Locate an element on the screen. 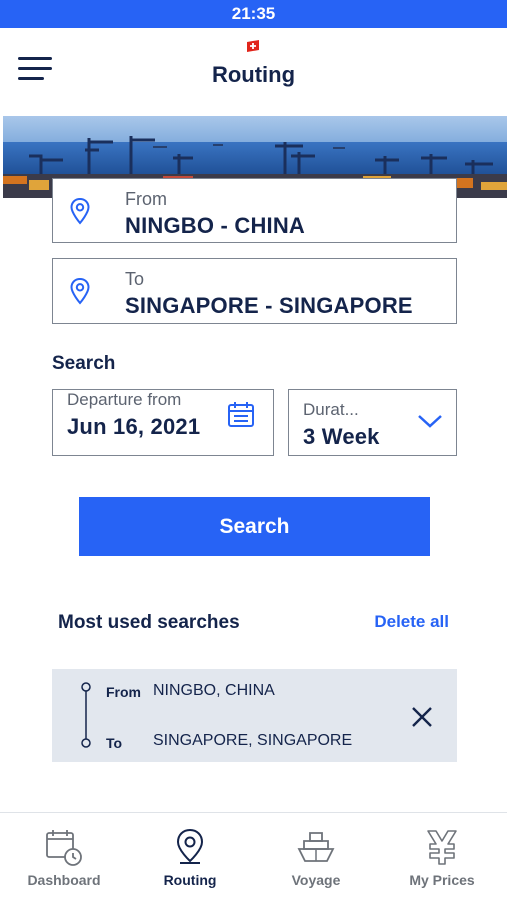  departure-date-field: Departure from Jun 16, 2021 is located at coordinates (163, 422).